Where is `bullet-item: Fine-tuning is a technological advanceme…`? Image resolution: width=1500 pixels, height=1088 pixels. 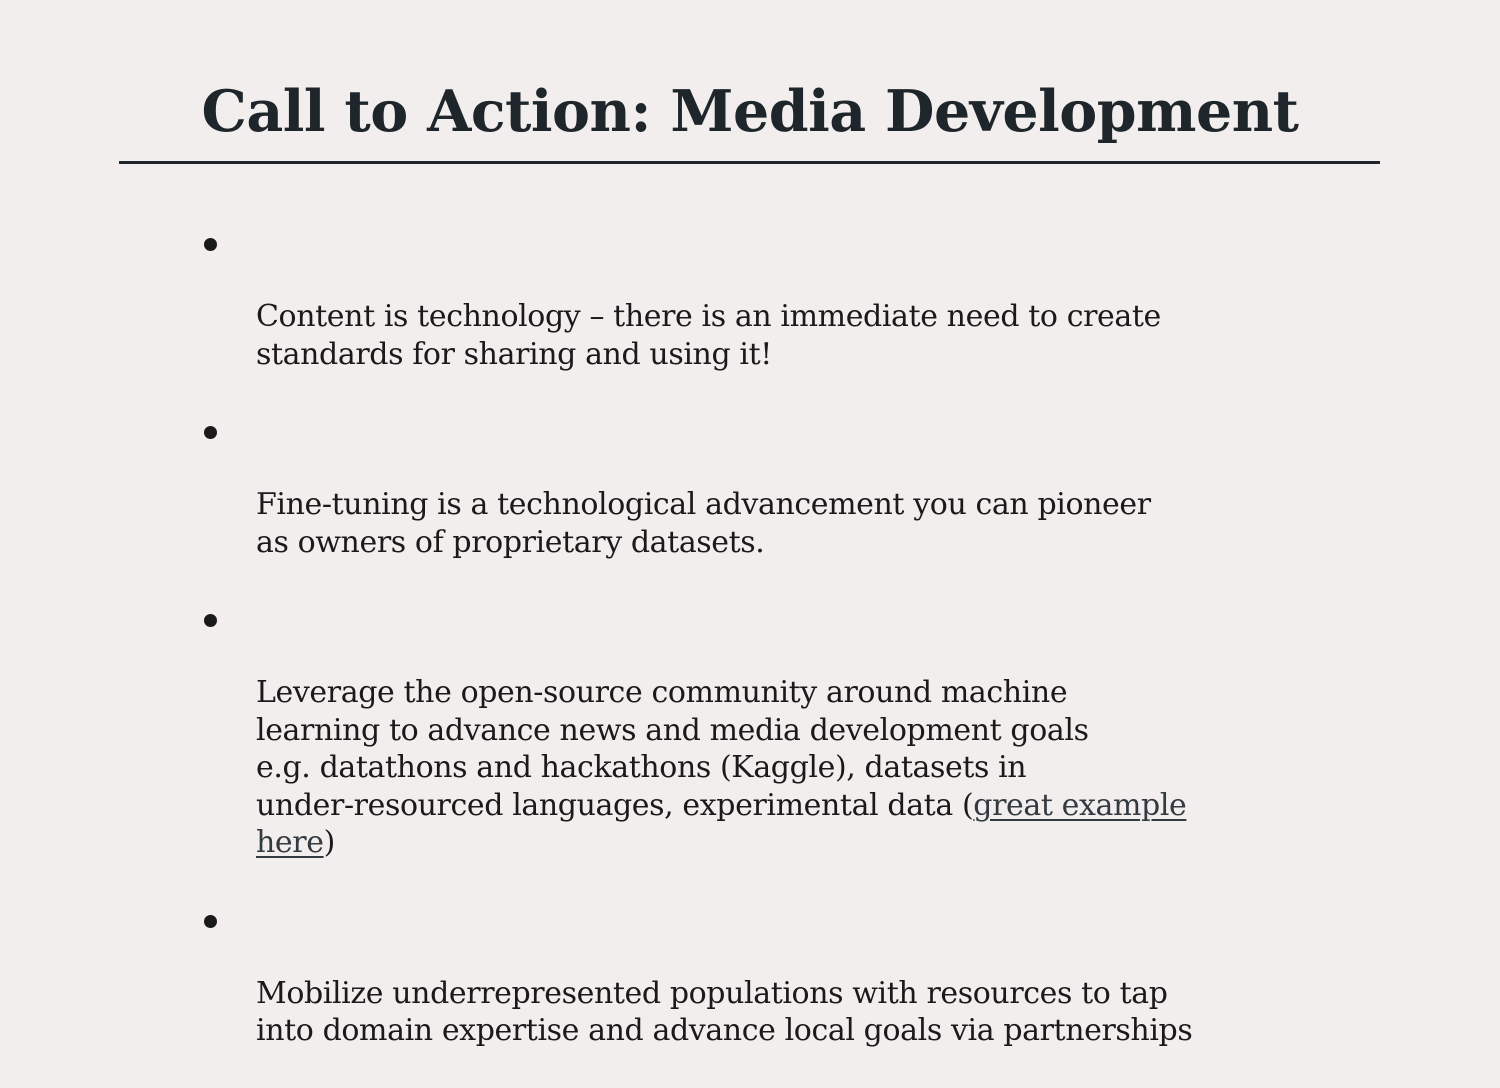
bullet-item: Fine-tuning is a technological advanceme… is located at coordinates (730, 486).